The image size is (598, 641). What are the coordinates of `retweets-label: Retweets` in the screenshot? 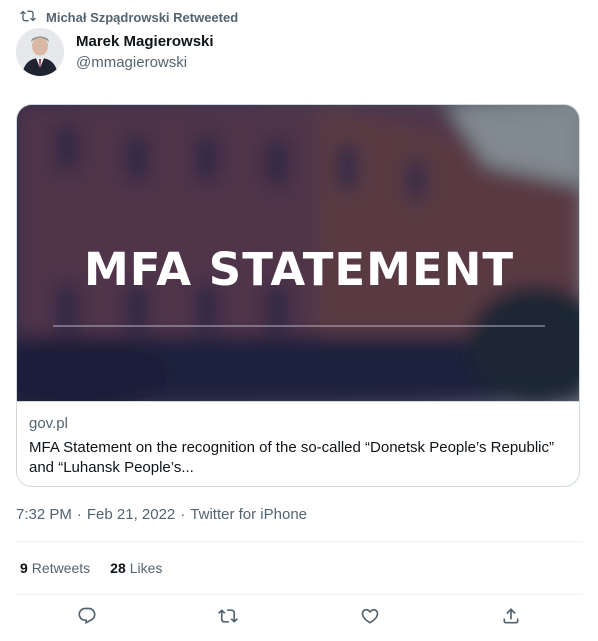 It's located at (61, 568).